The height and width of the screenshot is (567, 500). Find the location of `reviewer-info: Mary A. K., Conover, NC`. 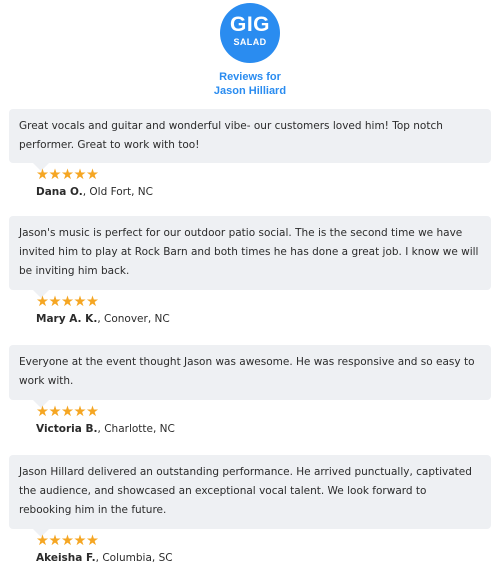

reviewer-info: Mary A. K., Conover, NC is located at coordinates (103, 319).